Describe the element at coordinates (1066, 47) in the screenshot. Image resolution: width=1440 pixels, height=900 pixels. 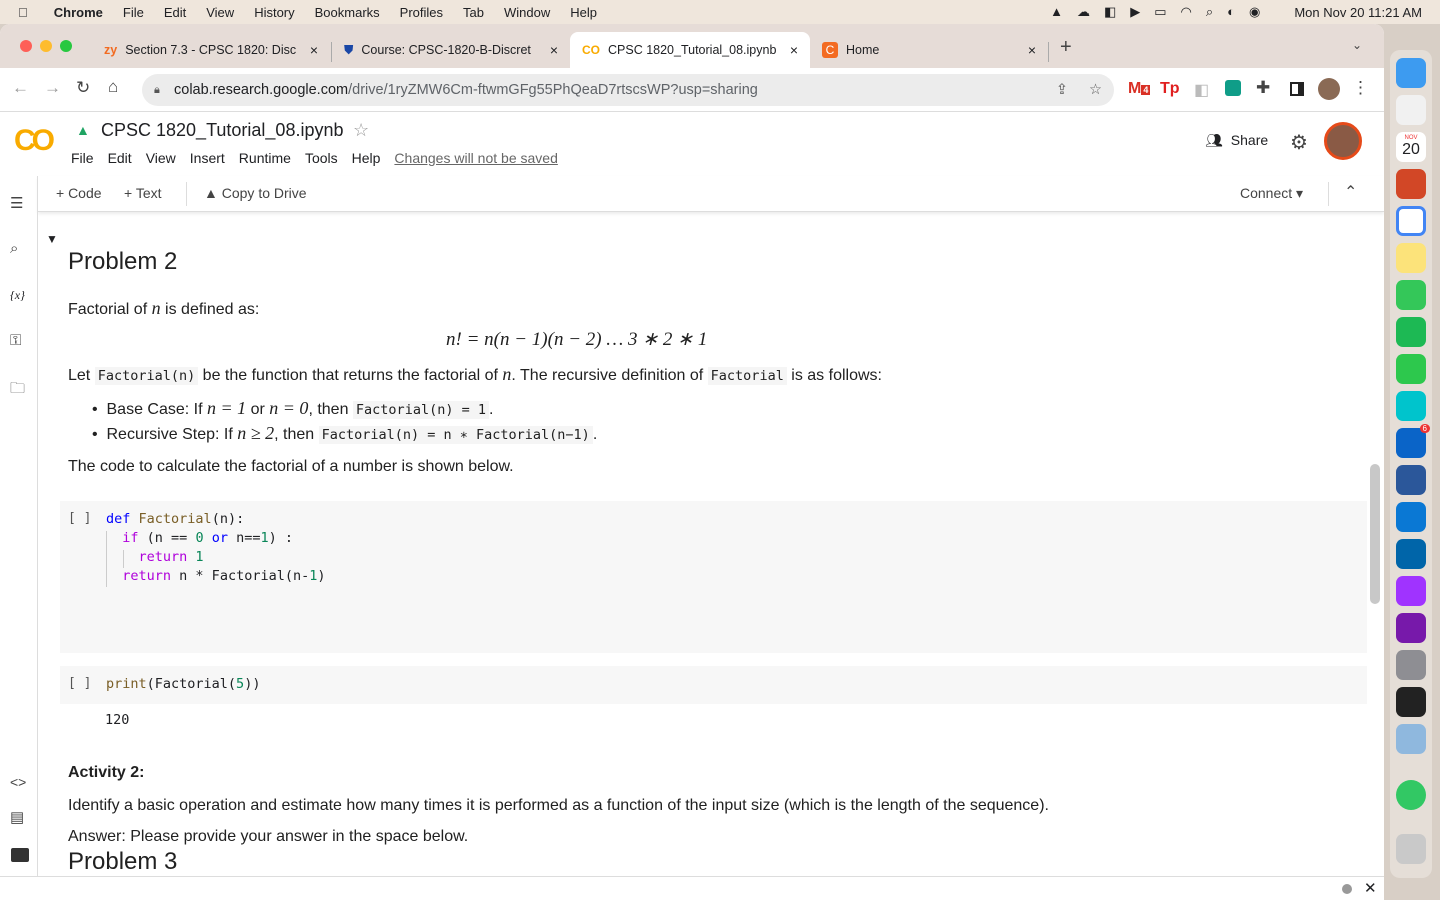
I see `new-tab-button: +` at that location.